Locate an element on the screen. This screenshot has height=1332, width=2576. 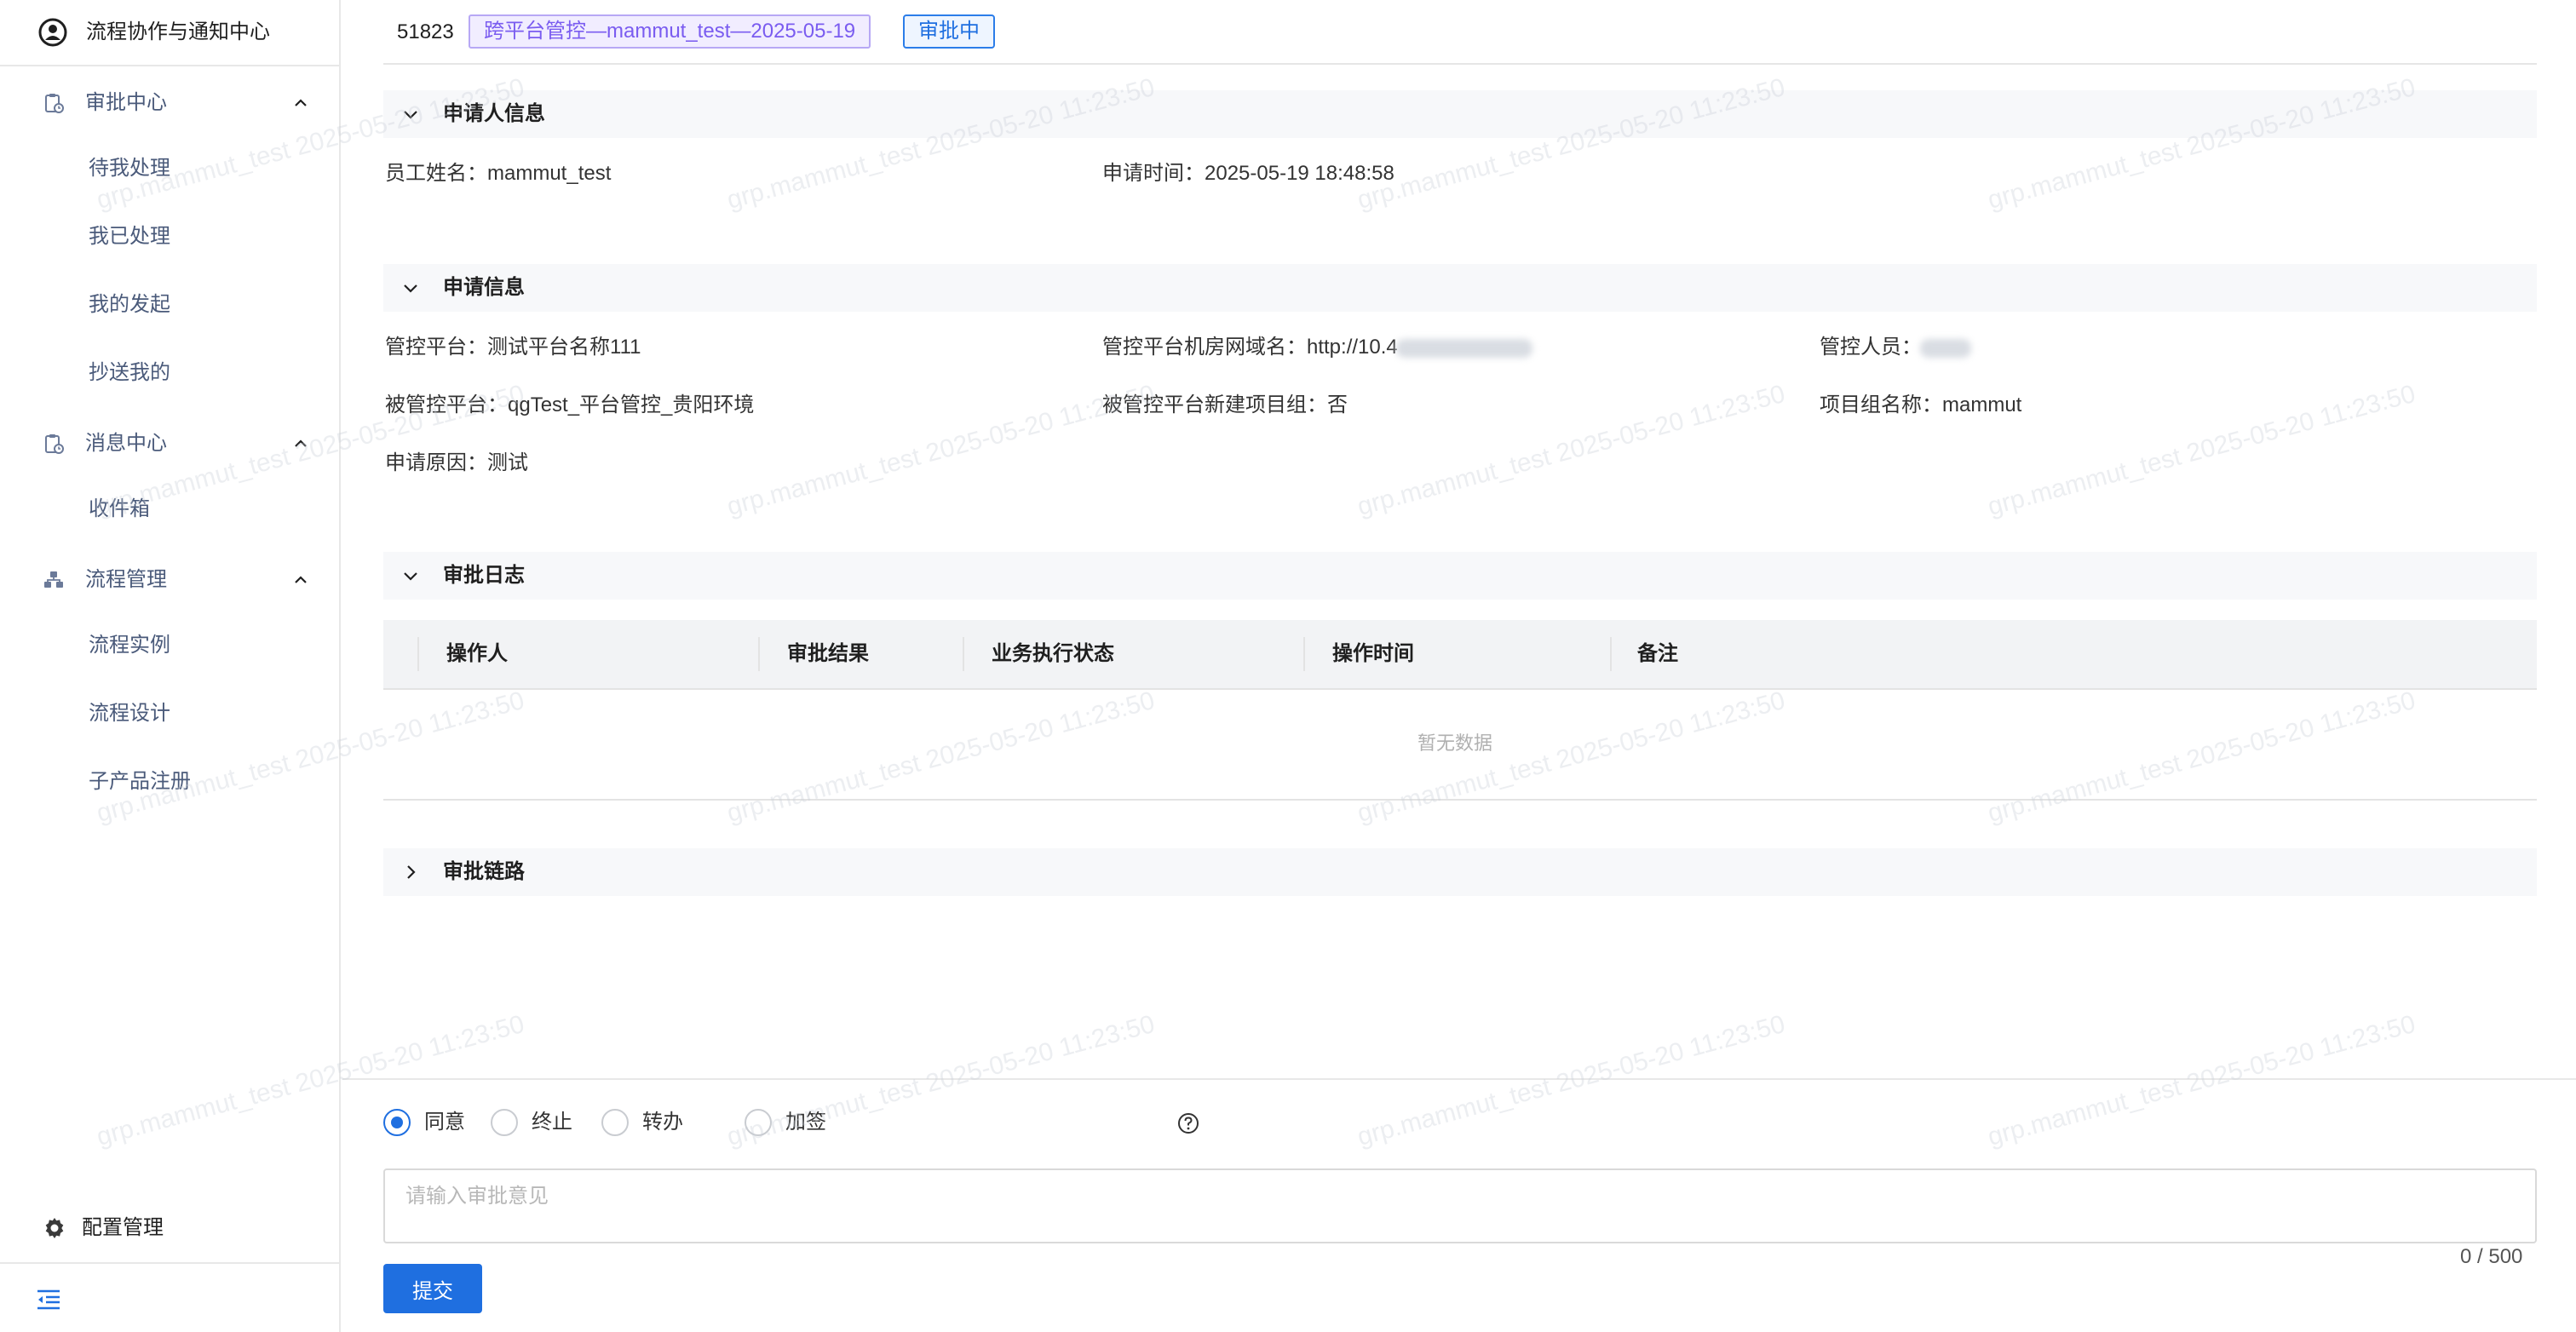
field-value: 否 is located at coordinates (1337, 405).